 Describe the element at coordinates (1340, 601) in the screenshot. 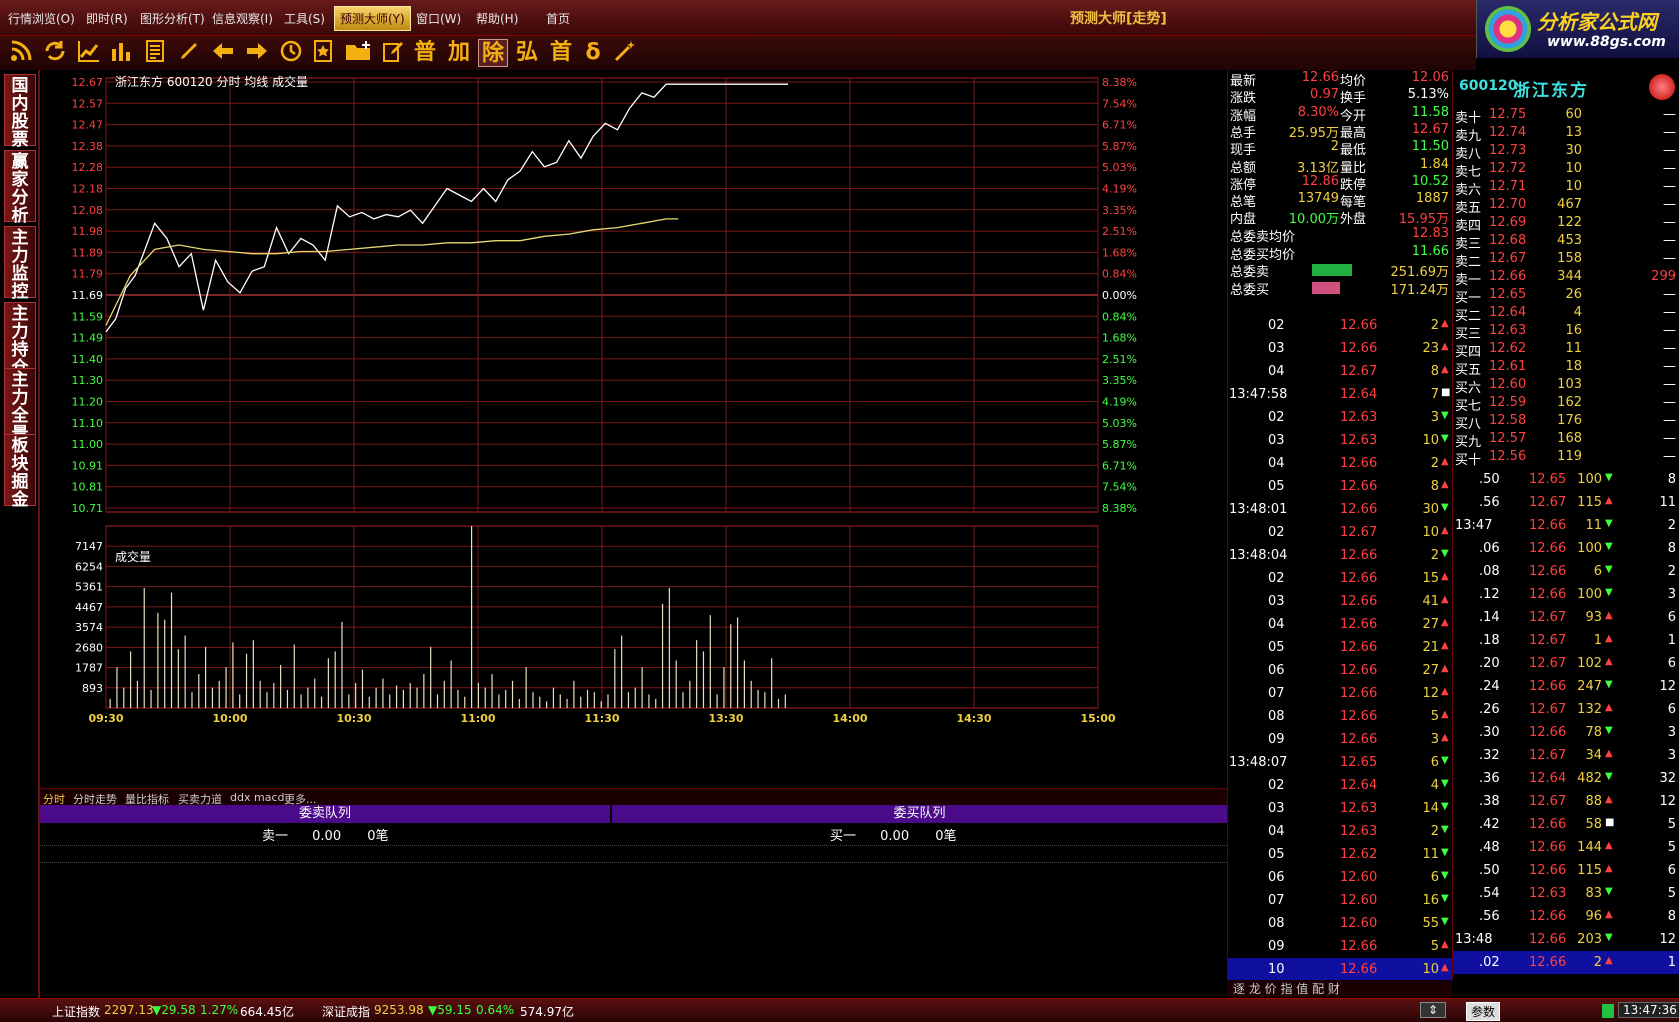

I see `tick-row: 03 12.66 41 ▲` at that location.